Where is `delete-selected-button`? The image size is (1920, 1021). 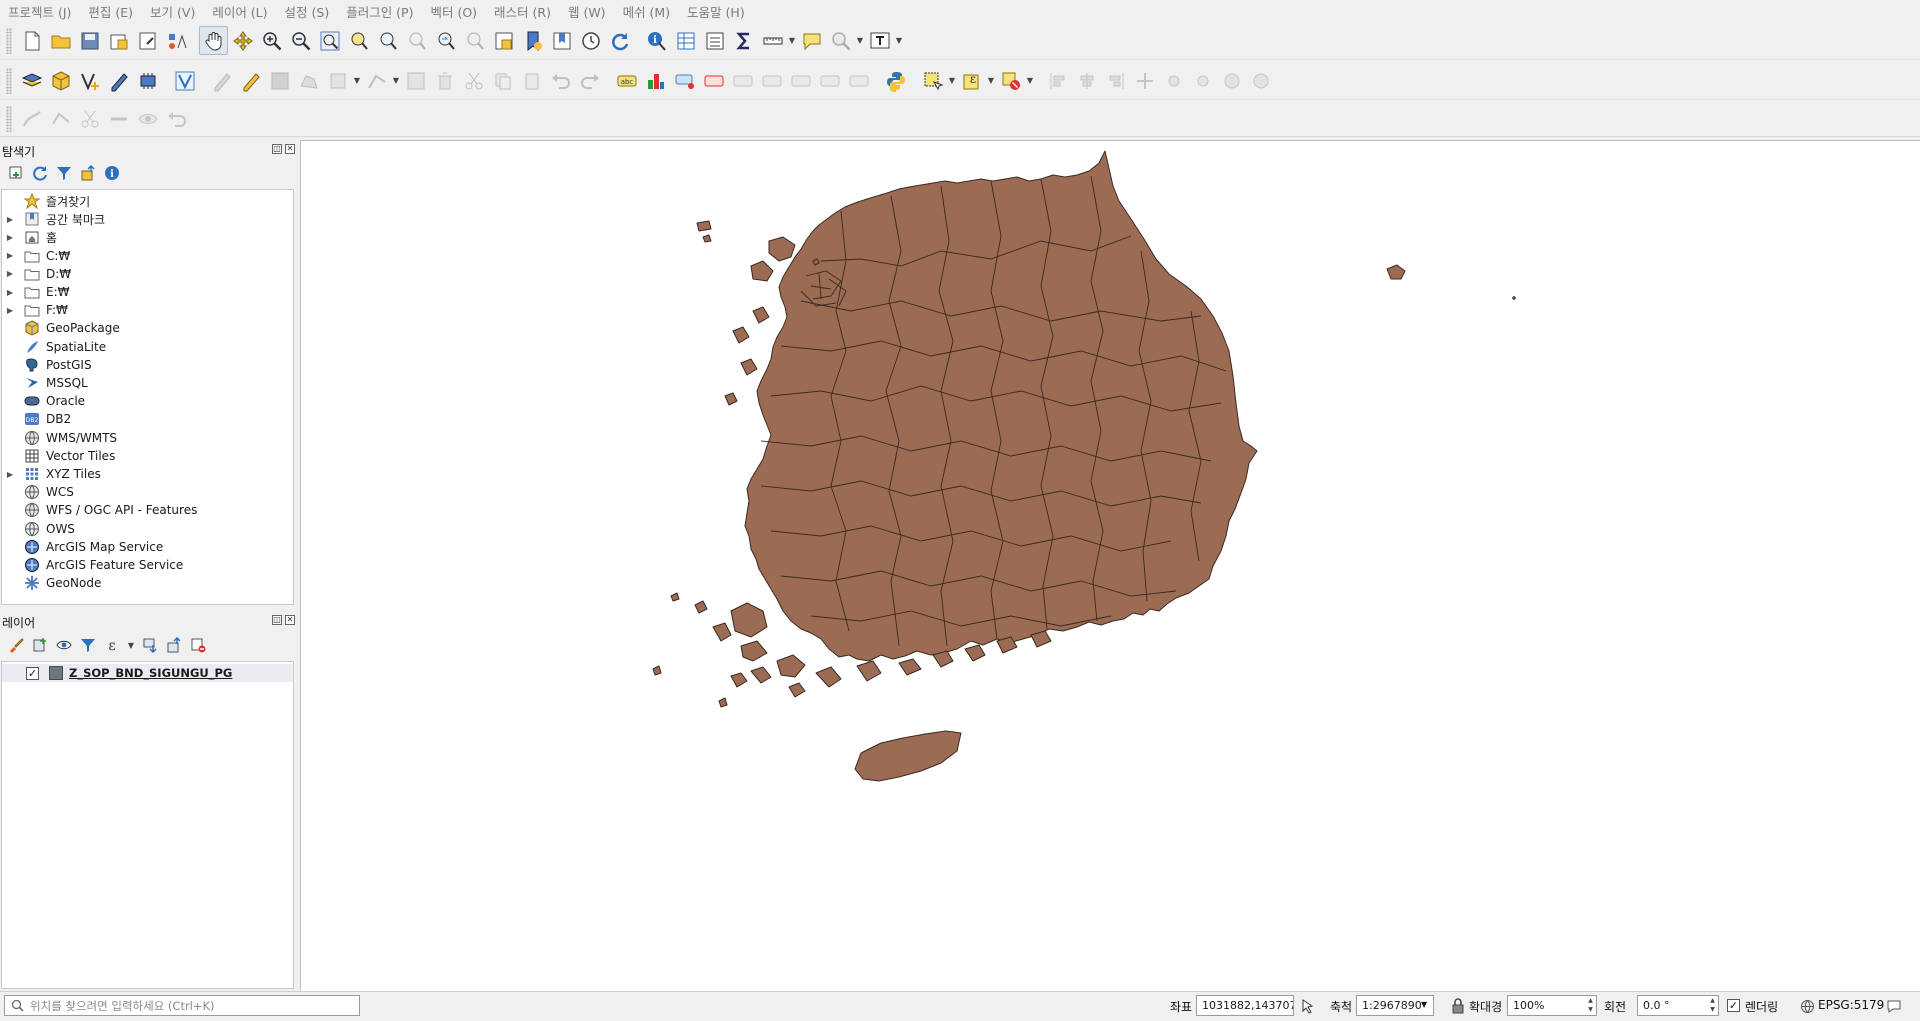
delete-selected-button is located at coordinates (444, 80).